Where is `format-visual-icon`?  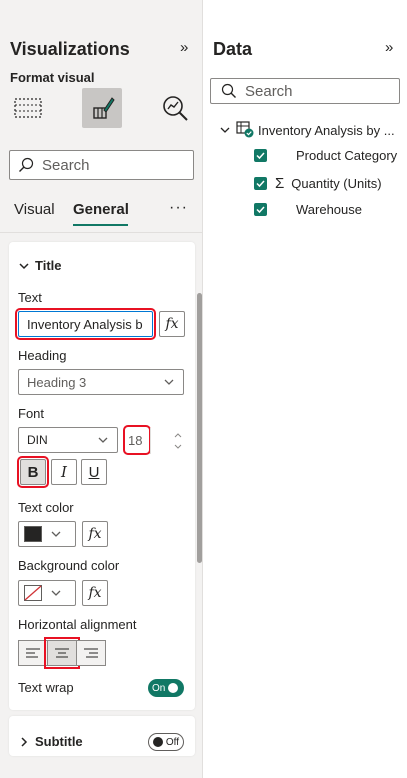 format-visual-icon is located at coordinates (102, 108).